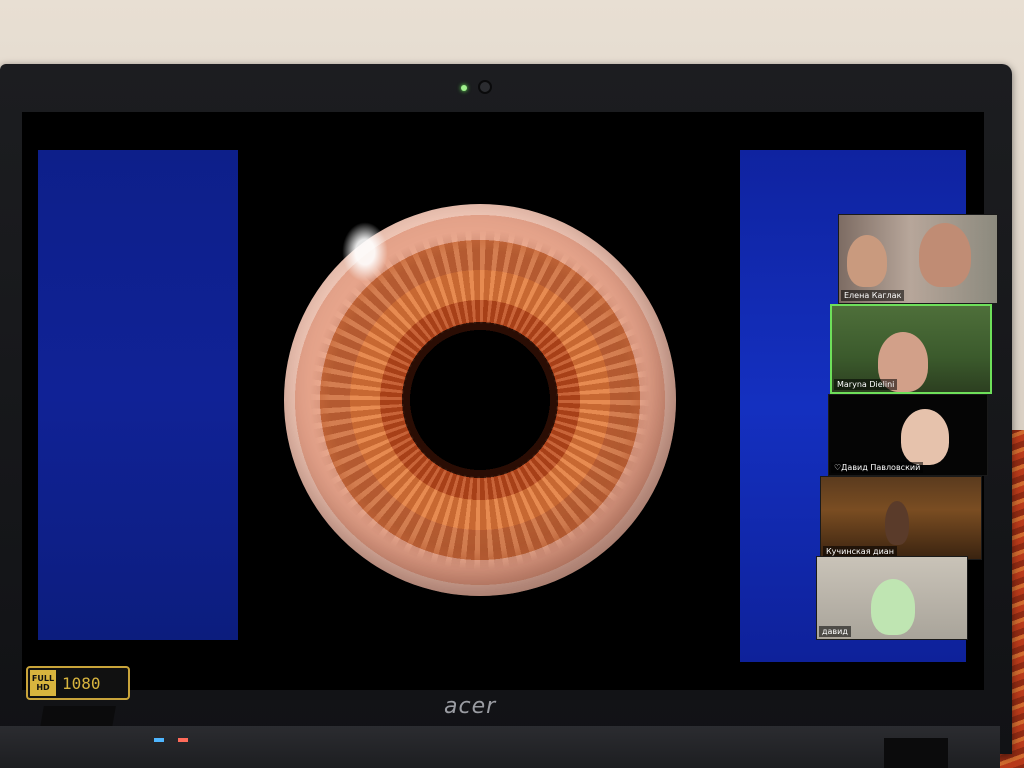 This screenshot has height=768, width=1024. I want to click on participant-tile: Кучинская диан, so click(901, 518).